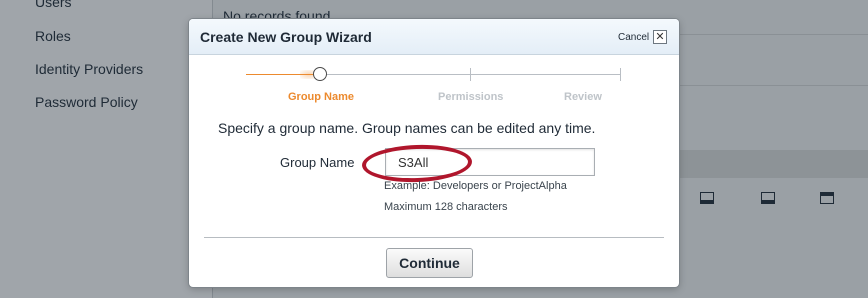 The width and height of the screenshot is (868, 298). I want to click on wizard-progress: Group Name Permissions Review, so click(434, 84).